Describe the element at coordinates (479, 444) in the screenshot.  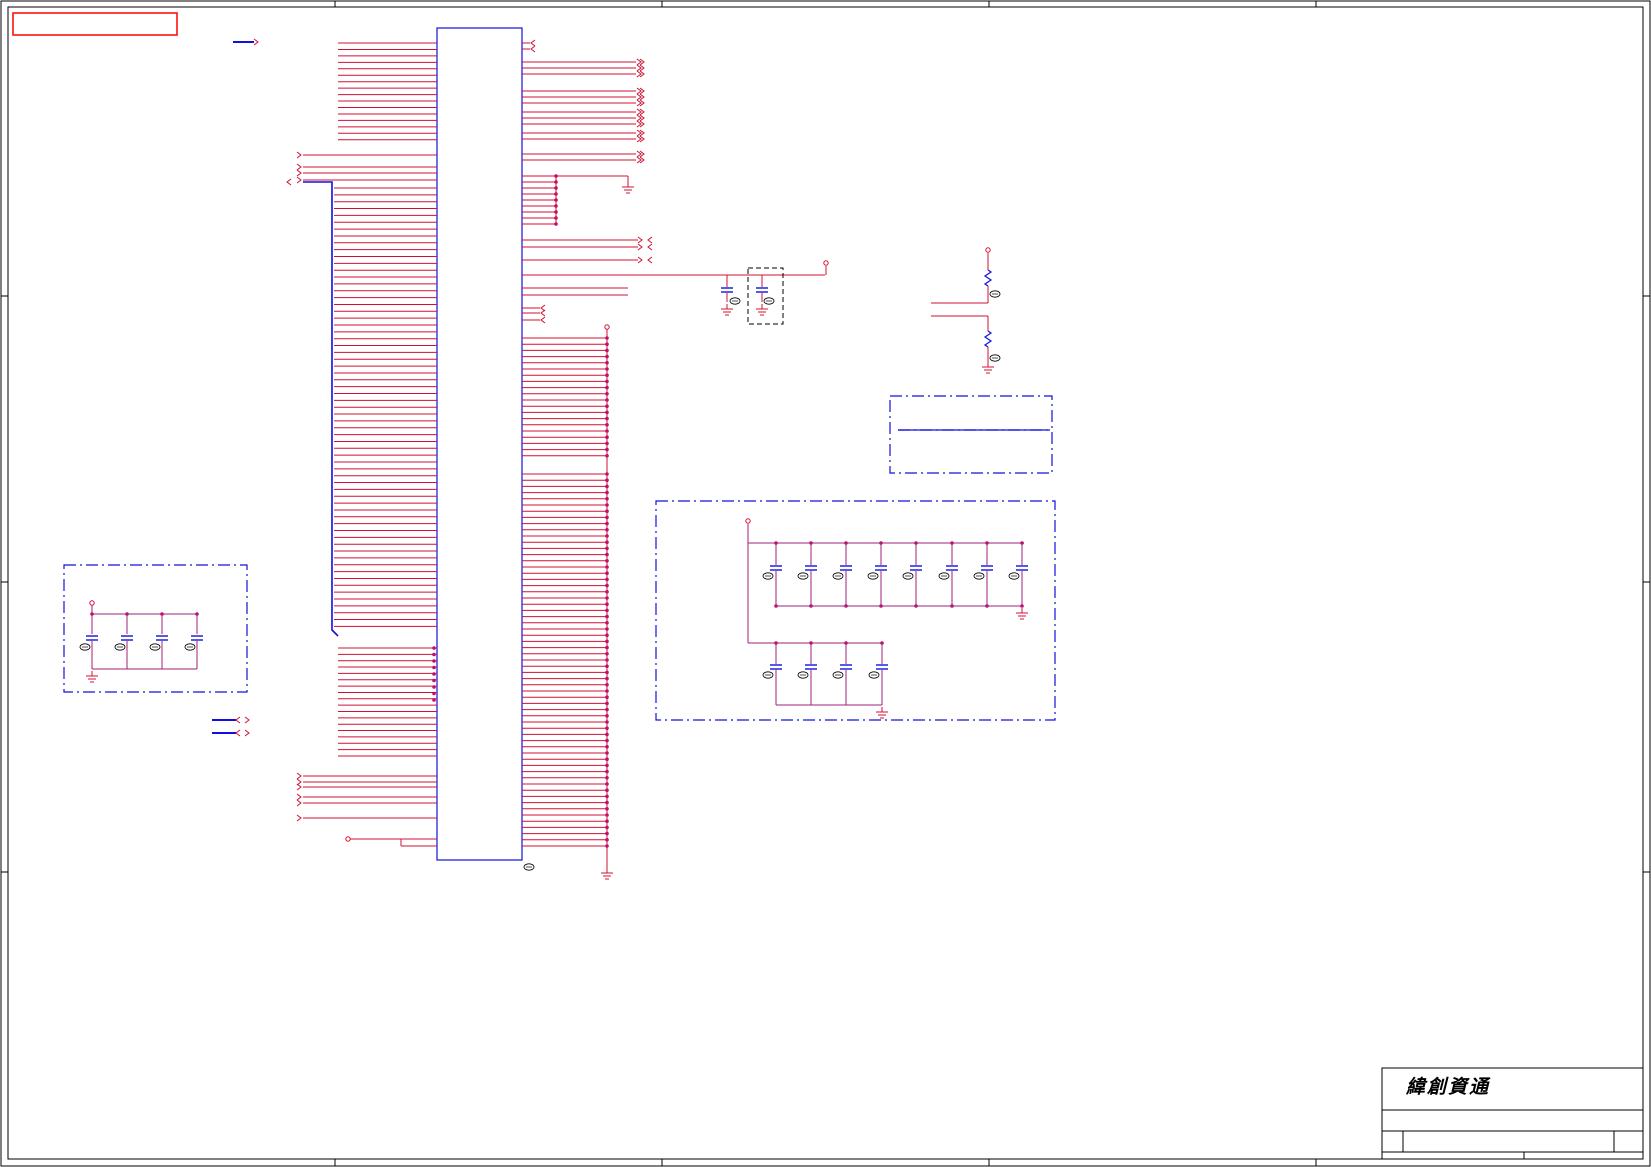
I see `connector-body` at that location.